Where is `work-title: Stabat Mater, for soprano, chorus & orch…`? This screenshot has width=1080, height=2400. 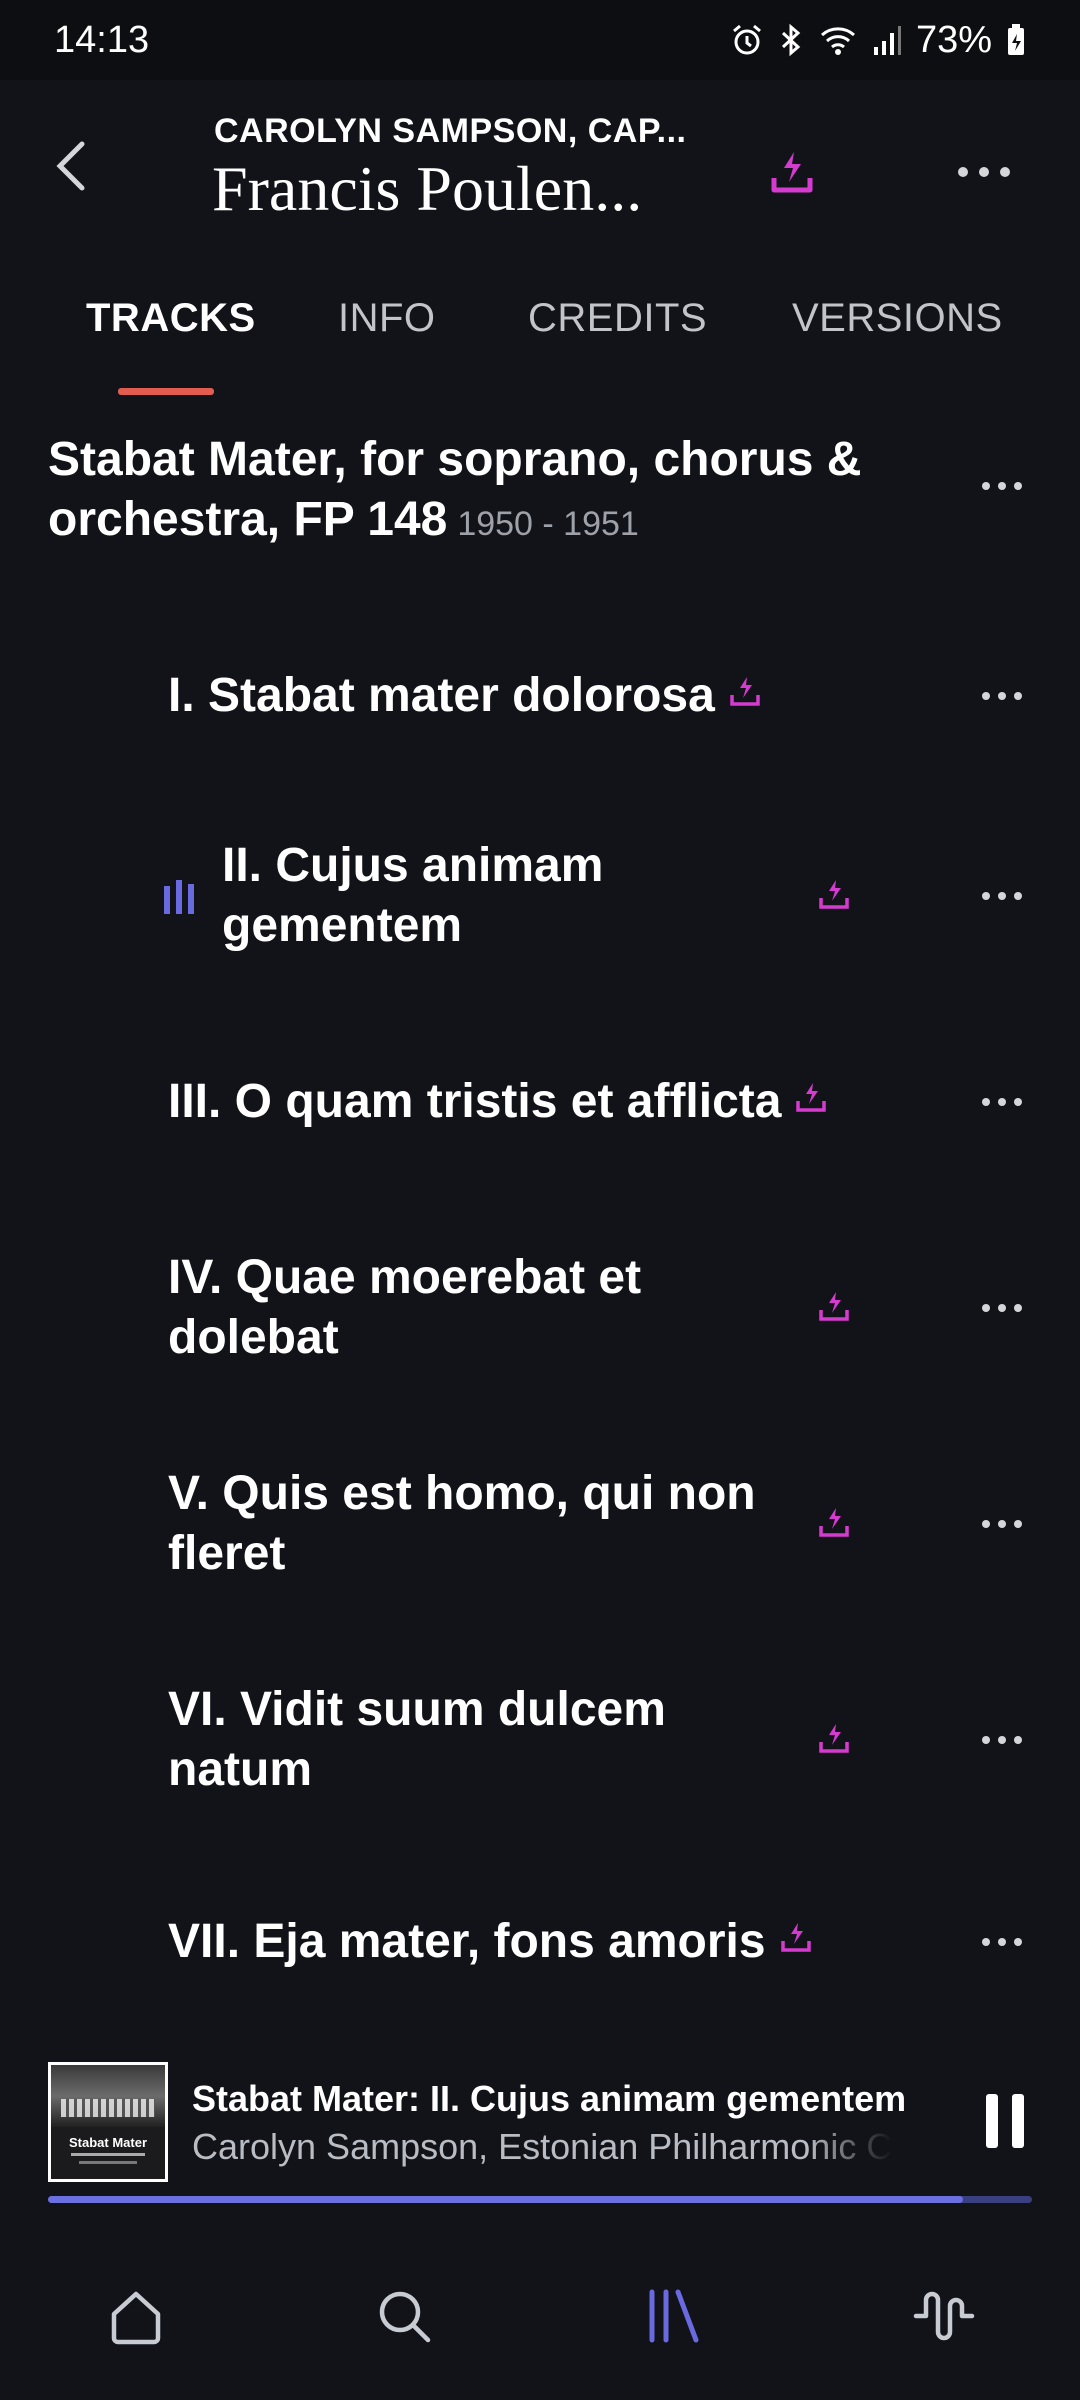 work-title: Stabat Mater, for soprano, chorus & orch… is located at coordinates (455, 489).